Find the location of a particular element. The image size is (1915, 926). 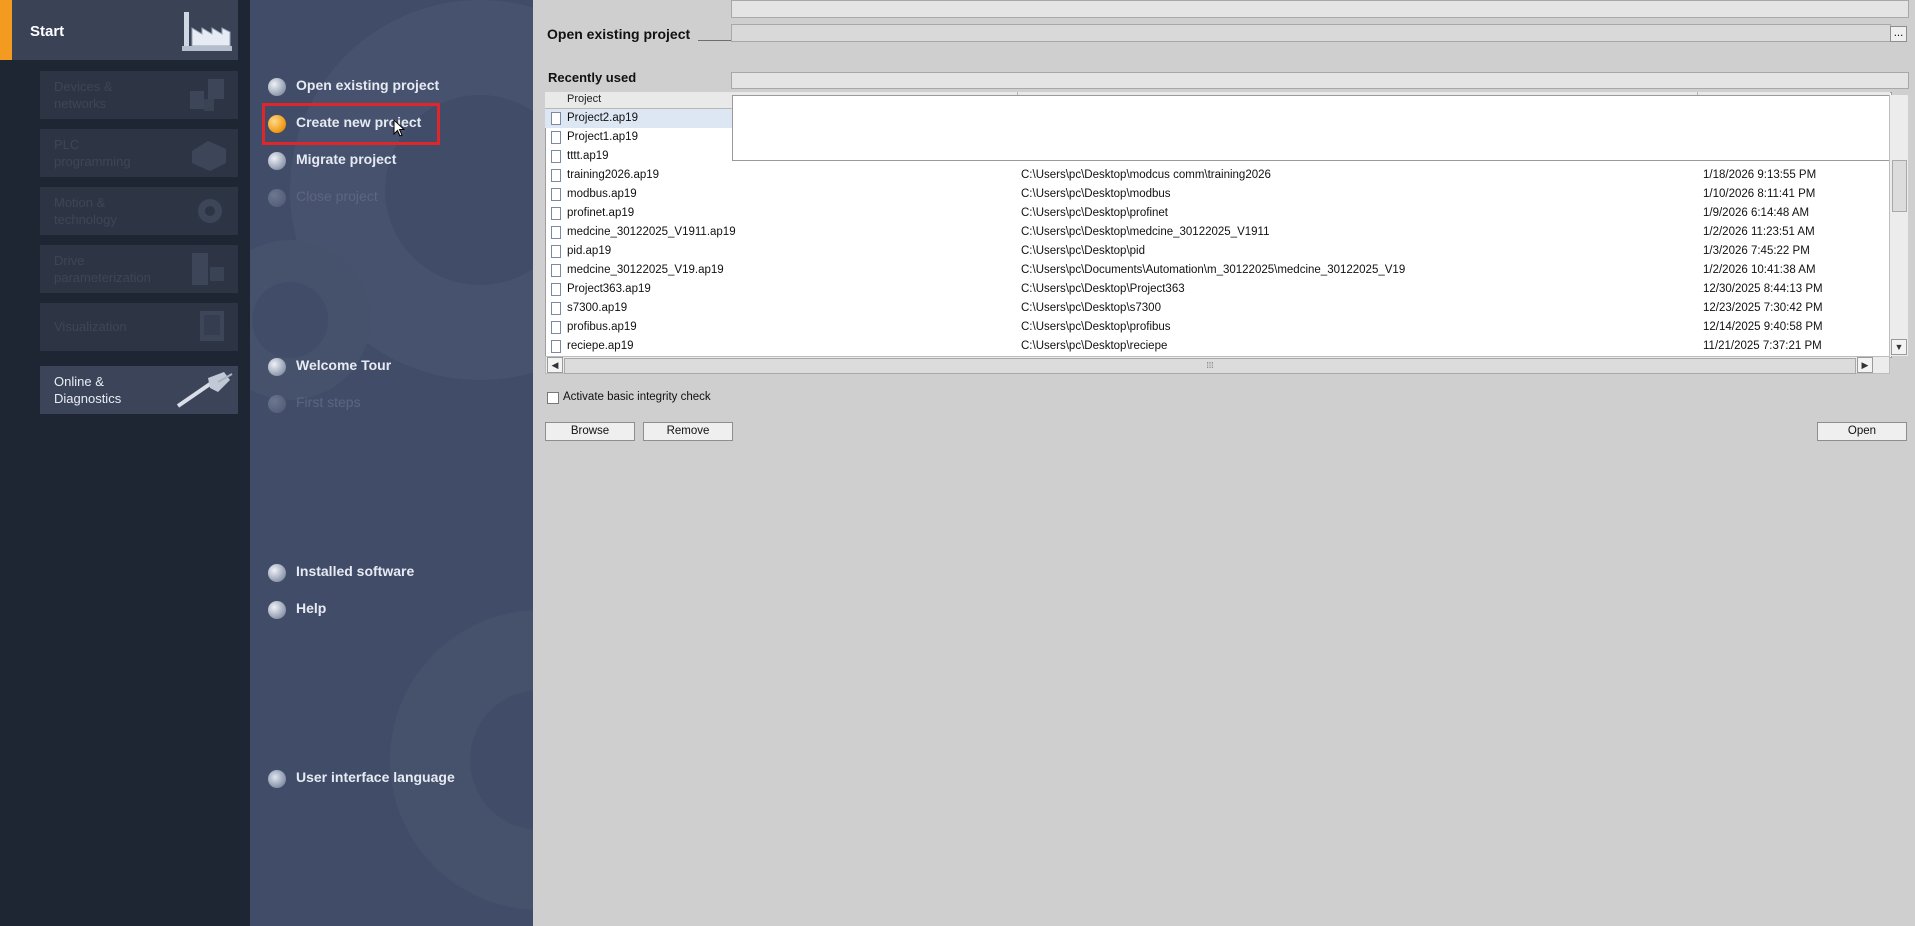

tooltip-popup is located at coordinates (1312, 128).